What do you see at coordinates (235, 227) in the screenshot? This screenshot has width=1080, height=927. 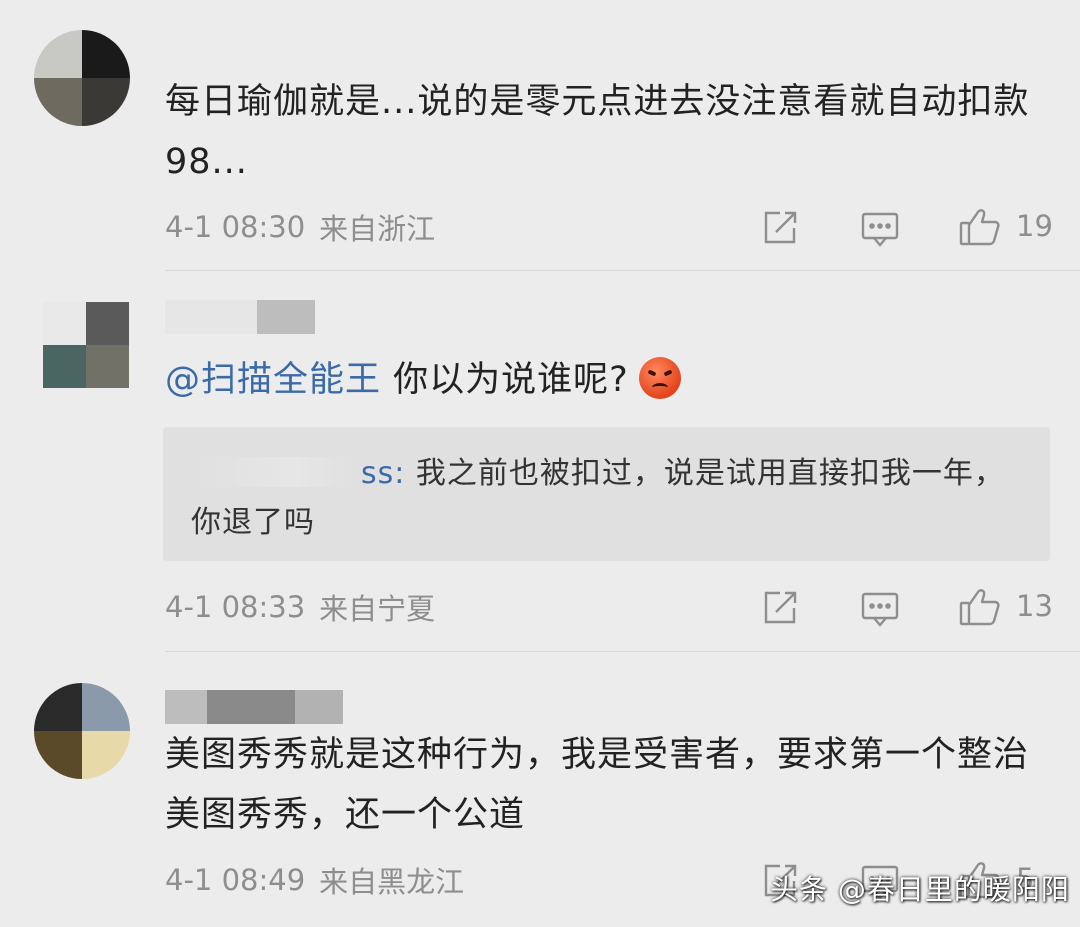 I see `comment-time: 4-1 08:30` at bounding box center [235, 227].